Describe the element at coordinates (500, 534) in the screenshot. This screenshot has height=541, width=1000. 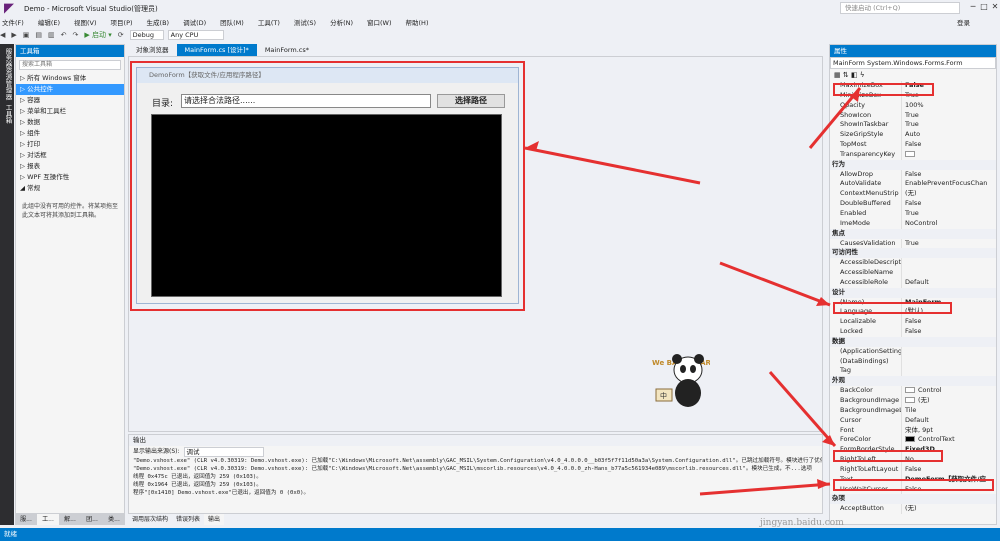
I see `status-bar: 就绪` at that location.